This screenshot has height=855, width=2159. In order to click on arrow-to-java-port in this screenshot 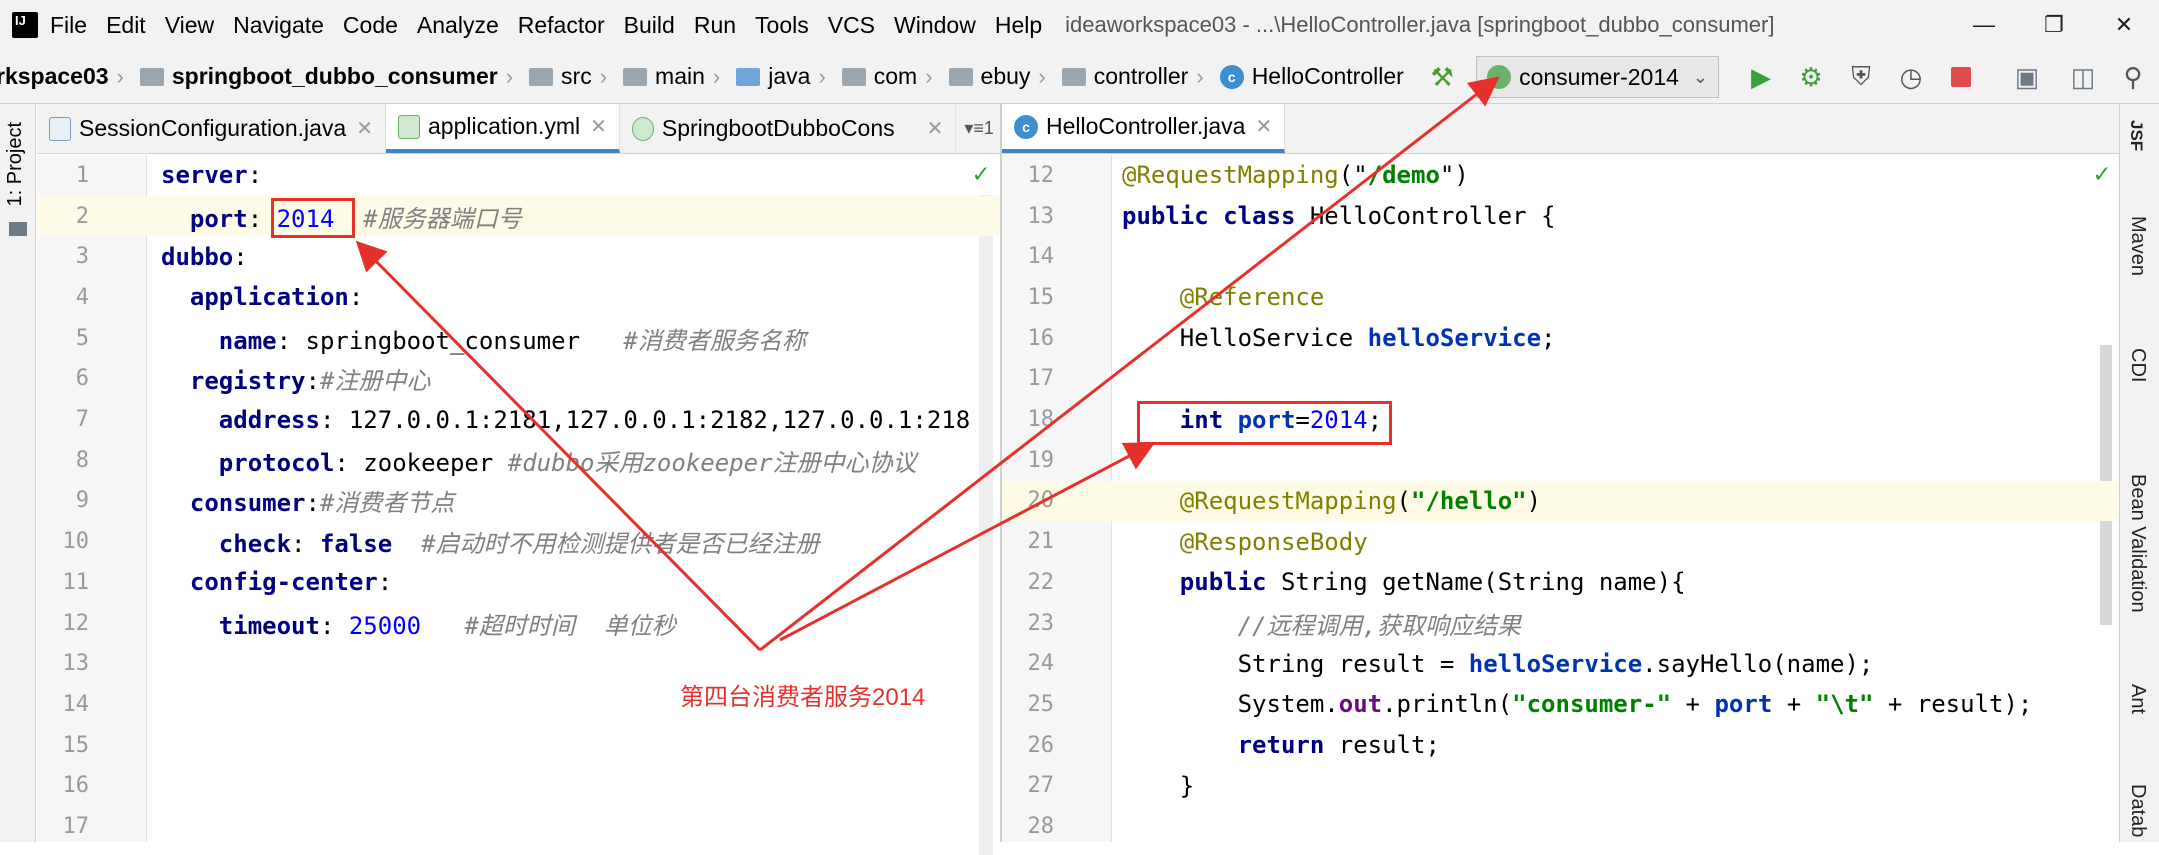, I will do `click(965, 542)`.